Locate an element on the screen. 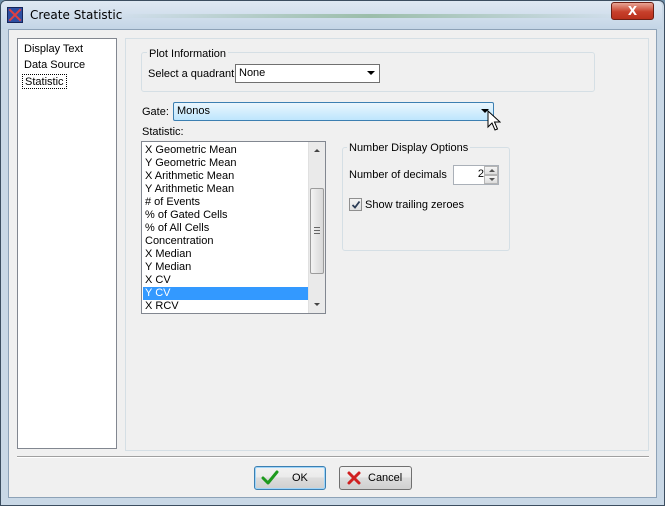  quadrant-label: Select a quadrant is located at coordinates (191, 74).